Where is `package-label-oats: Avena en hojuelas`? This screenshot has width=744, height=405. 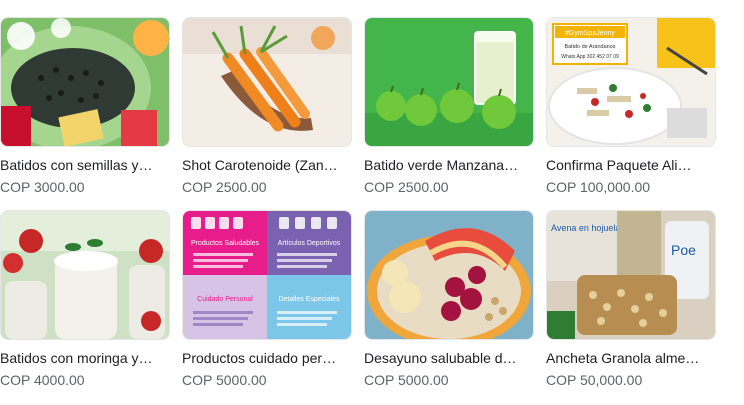 package-label-oats: Avena en hojuelas is located at coordinates (588, 228).